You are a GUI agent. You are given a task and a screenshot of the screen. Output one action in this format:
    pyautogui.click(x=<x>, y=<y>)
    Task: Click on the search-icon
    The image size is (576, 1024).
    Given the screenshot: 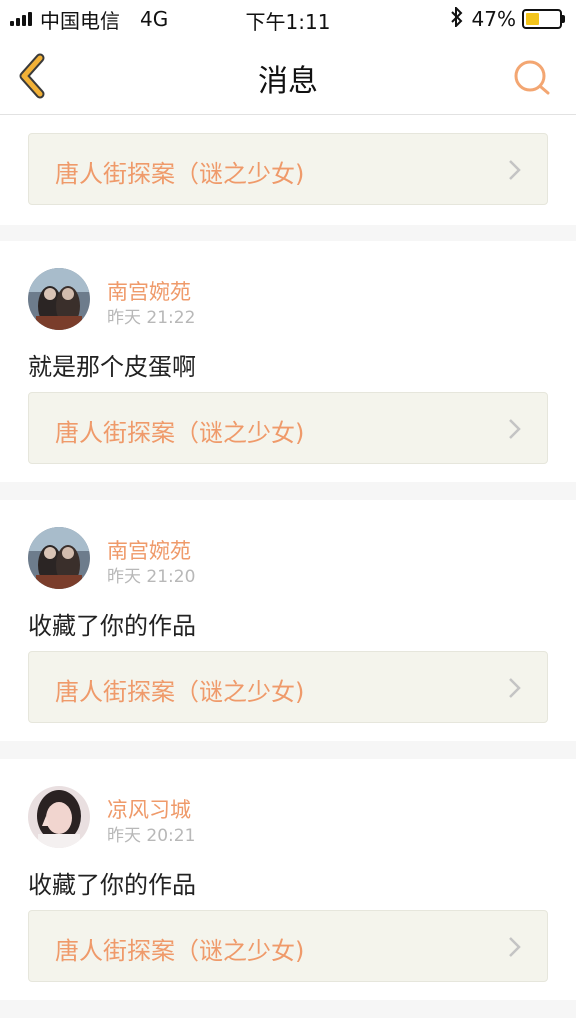 What is the action you would take?
    pyautogui.click(x=532, y=77)
    